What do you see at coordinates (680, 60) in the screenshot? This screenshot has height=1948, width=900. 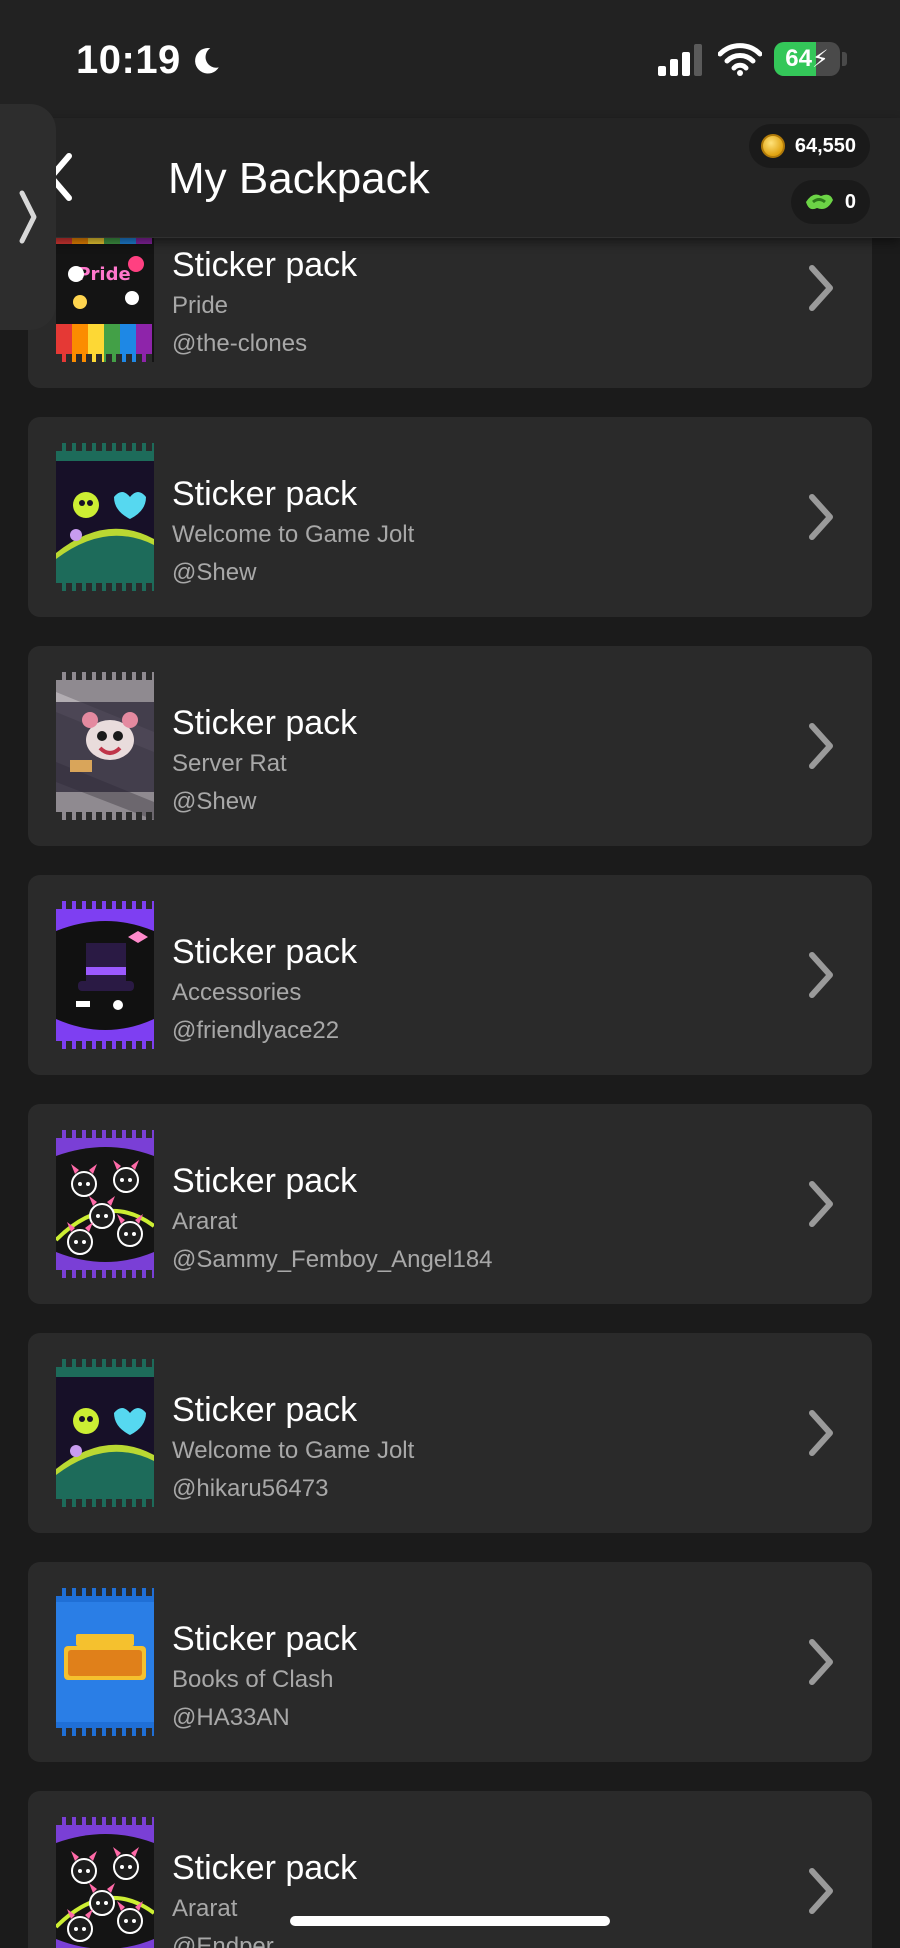 I see `cellular-signal-icon` at bounding box center [680, 60].